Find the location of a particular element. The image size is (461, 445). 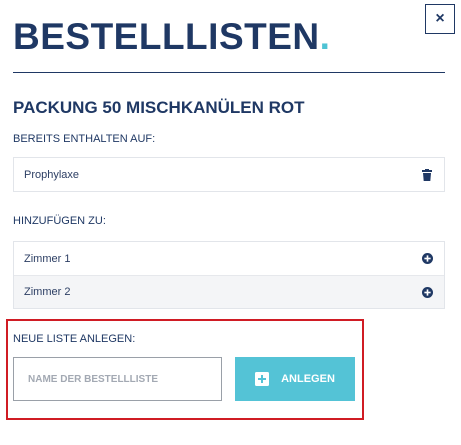

page-title: BESTELLLISTEN. is located at coordinates (171, 37).